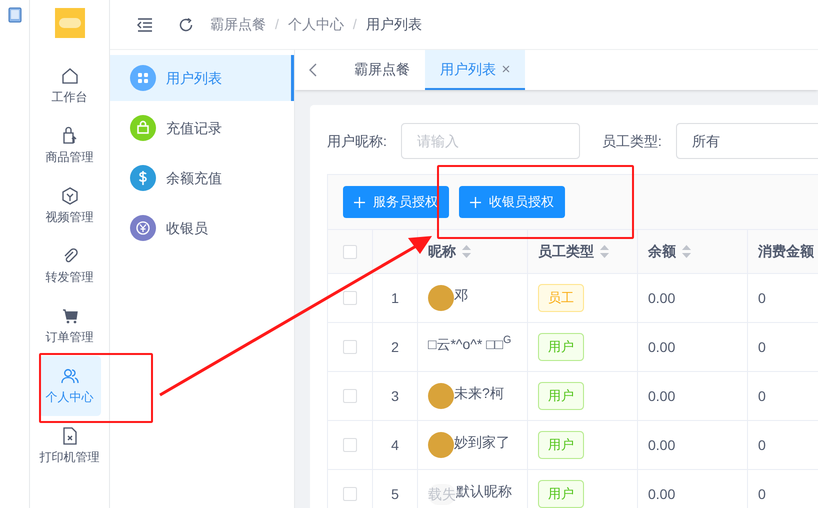 This screenshot has height=508, width=818. What do you see at coordinates (566, 251) in the screenshot?
I see `column-header: 员工类型` at bounding box center [566, 251].